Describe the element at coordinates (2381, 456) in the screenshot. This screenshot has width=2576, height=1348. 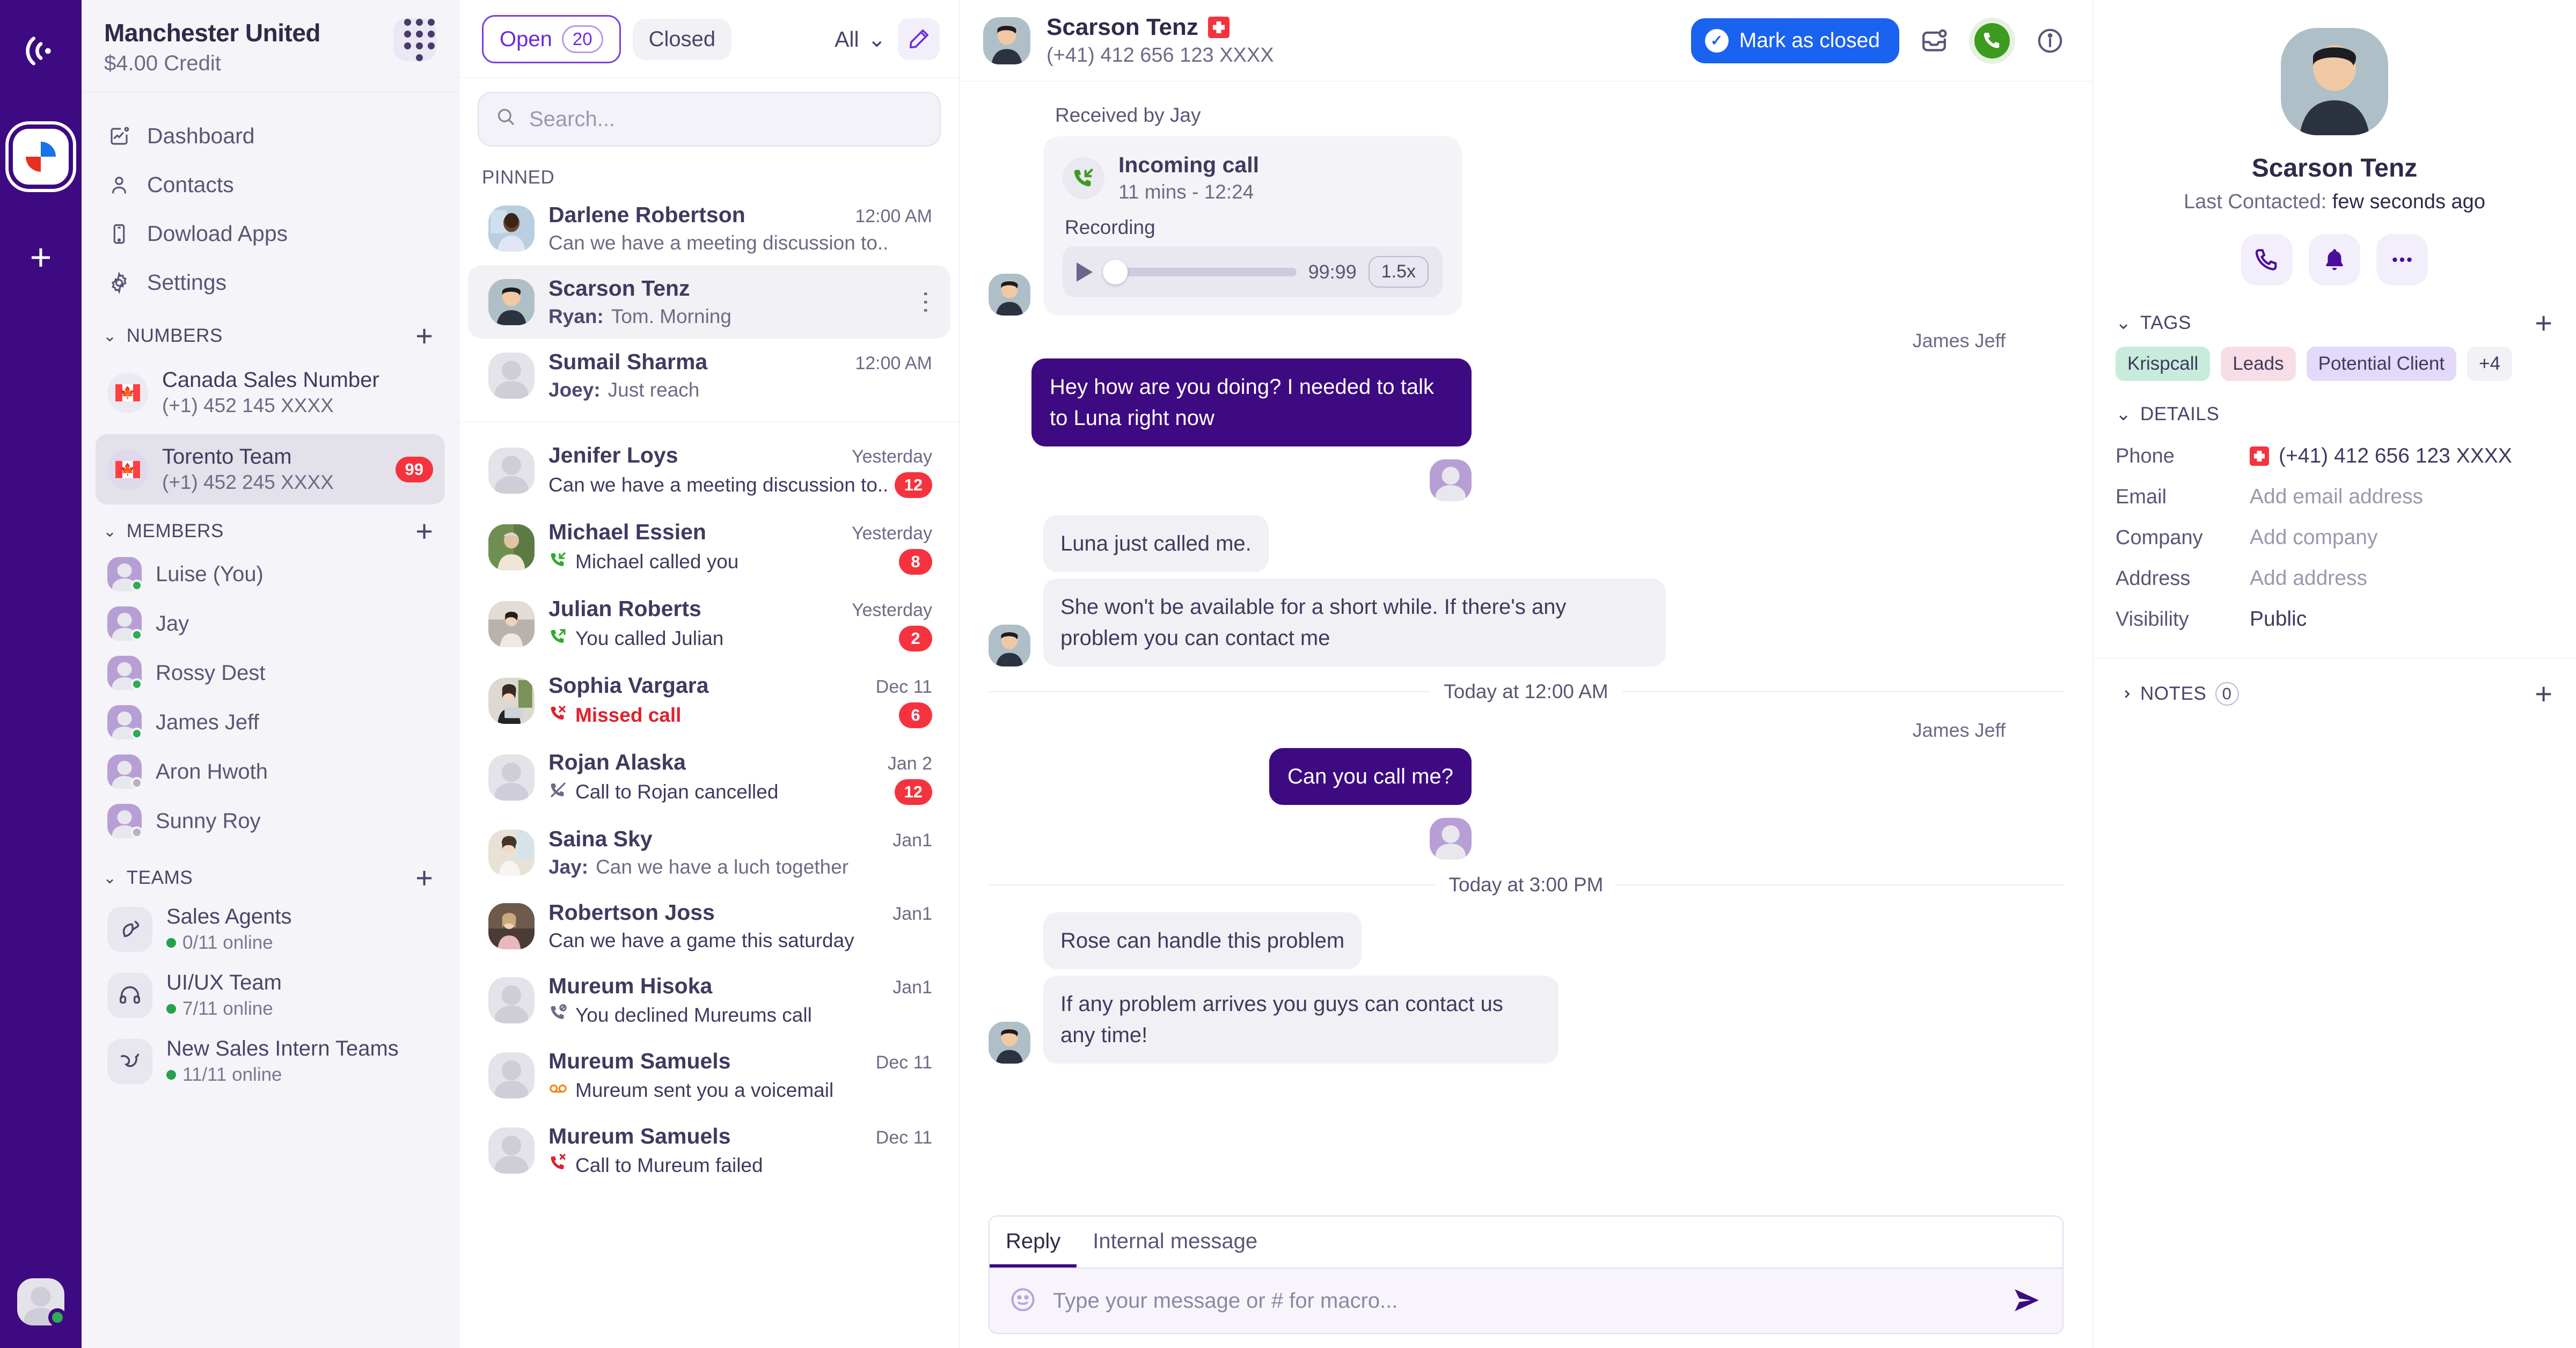
I see `detail-value: (+41) 412 656 123 XXXX` at that location.